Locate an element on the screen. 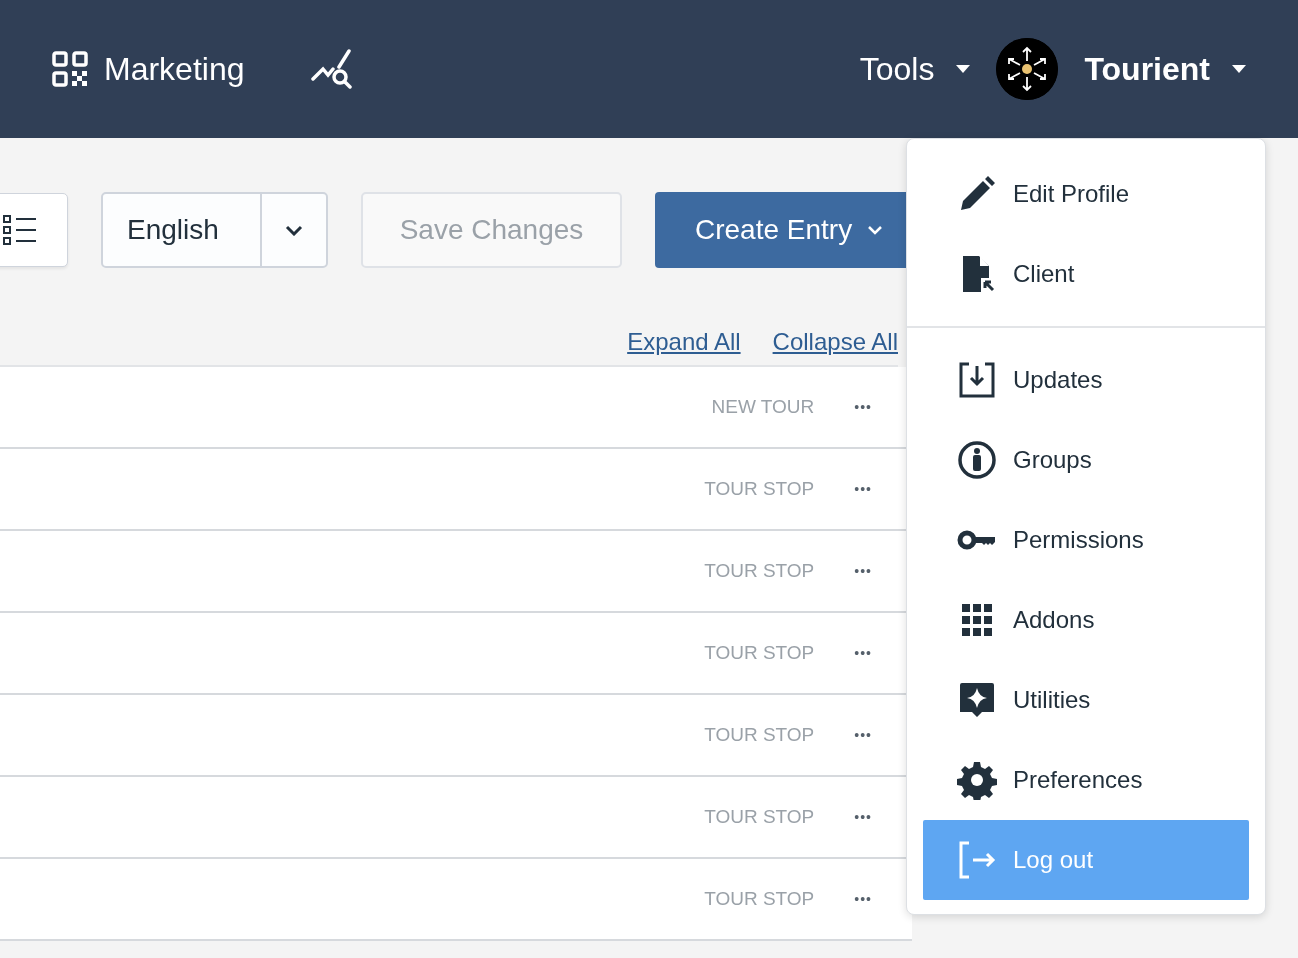  list-icon is located at coordinates (20, 230).